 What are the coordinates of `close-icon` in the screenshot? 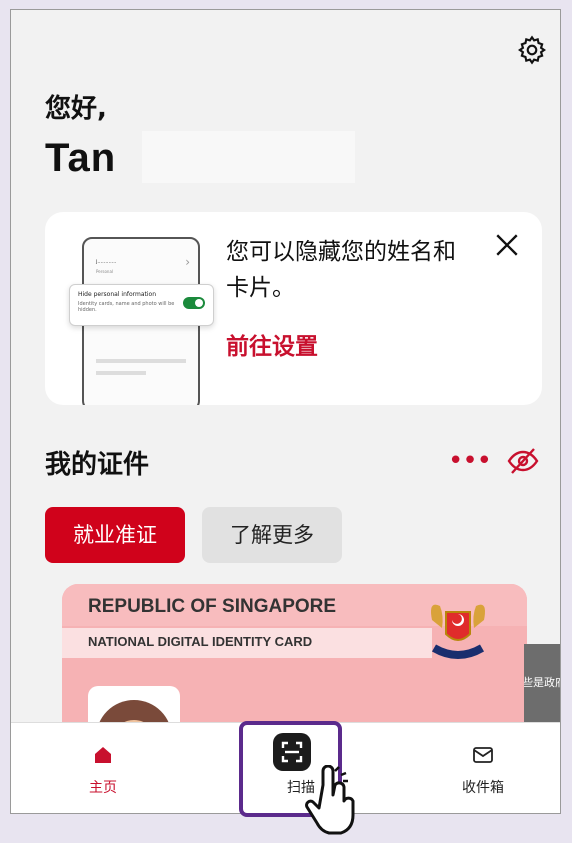 It's located at (507, 245).